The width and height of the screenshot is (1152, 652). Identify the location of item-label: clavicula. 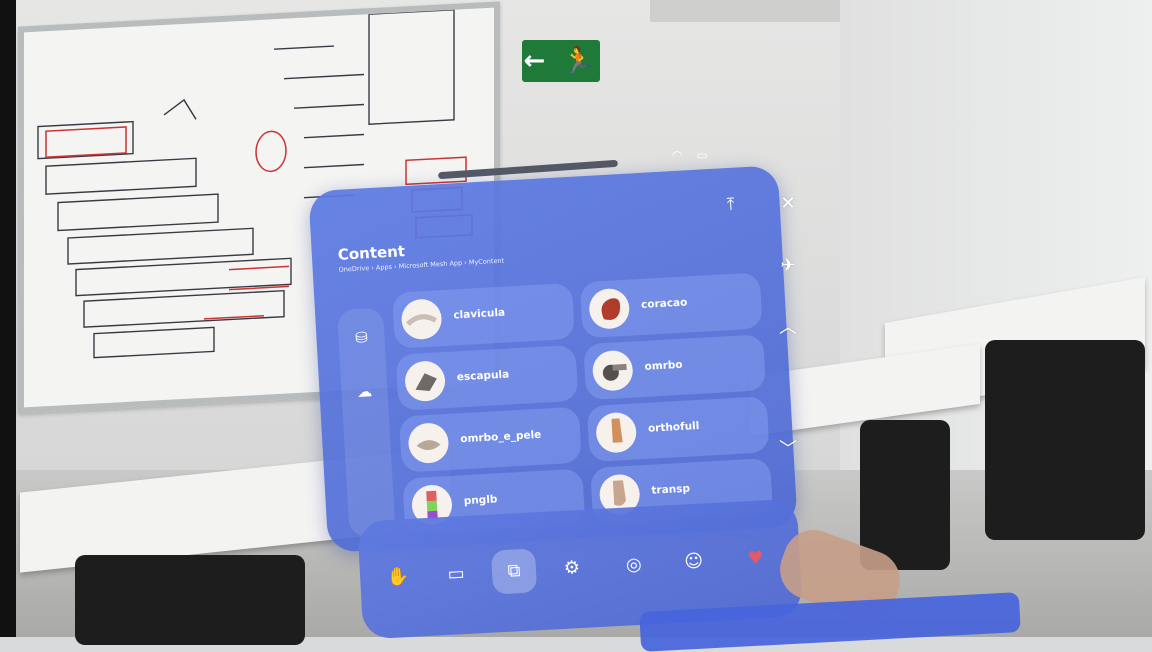
(479, 314).